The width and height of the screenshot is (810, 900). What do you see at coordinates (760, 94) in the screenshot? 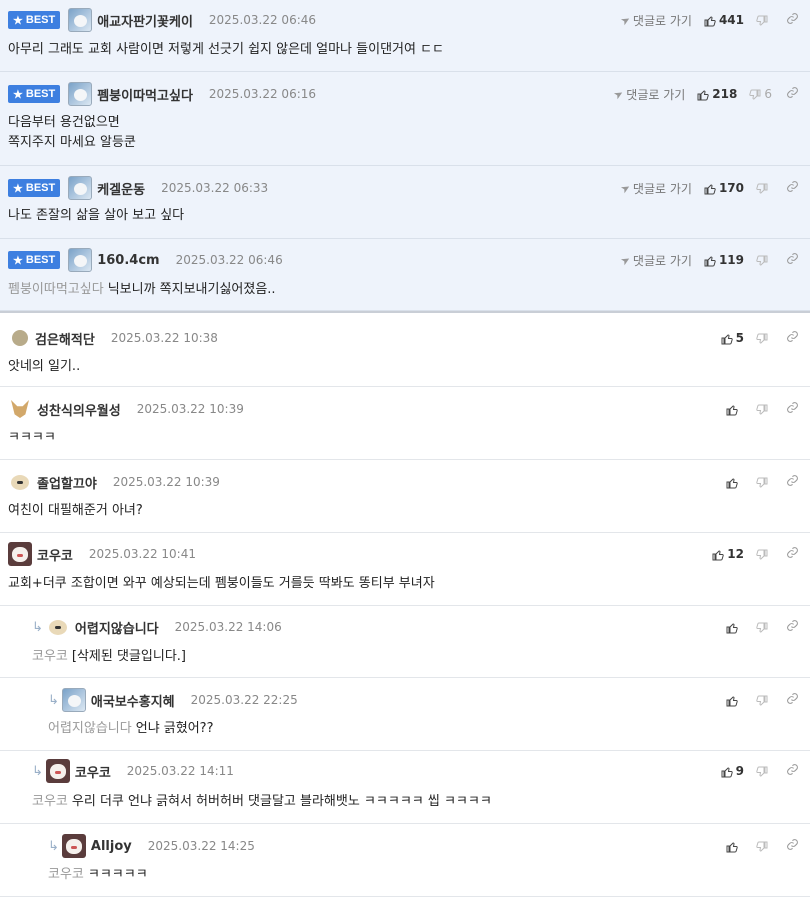
I see `downvote-button: 6` at bounding box center [760, 94].